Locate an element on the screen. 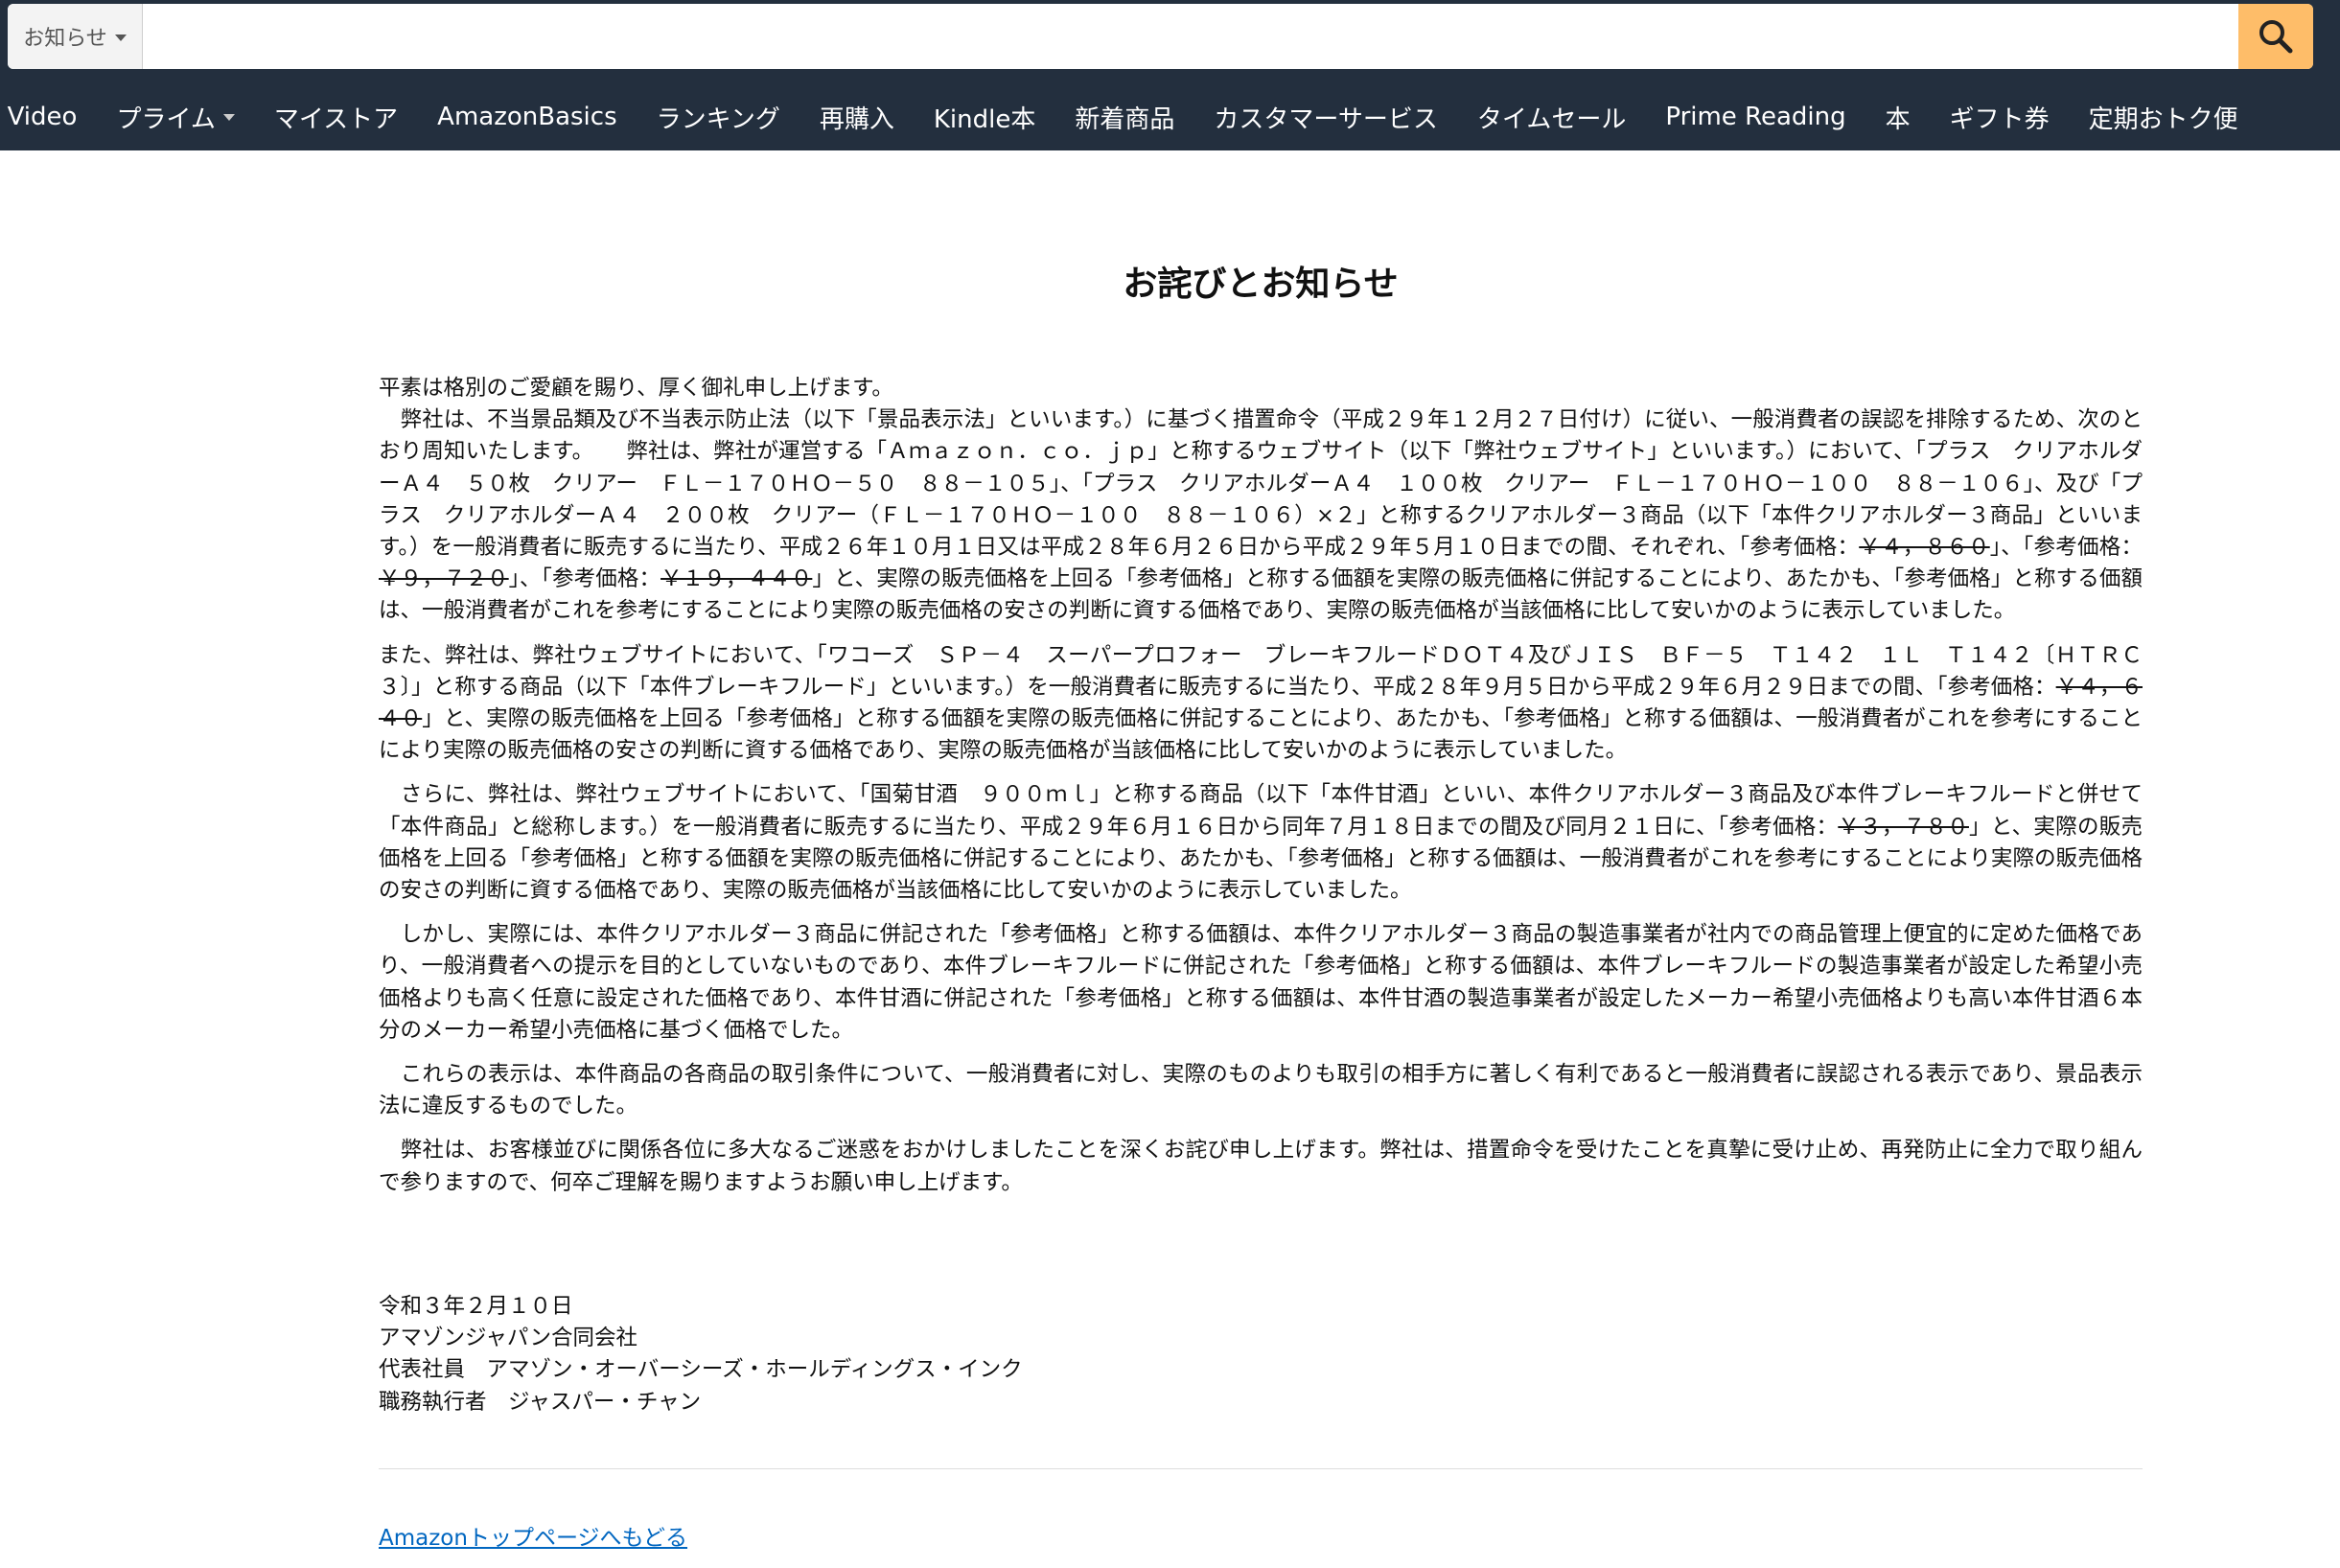  back-to-top-link: Amazonトップページへもどる is located at coordinates (533, 1535).